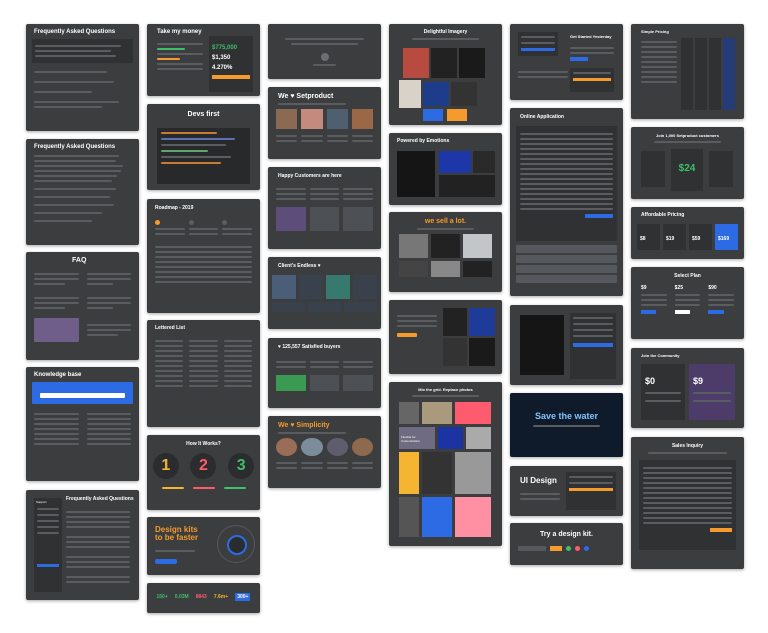 The width and height of the screenshot is (768, 633). Describe the element at coordinates (712, 288) in the screenshot. I see `plan-price-3: $90` at that location.